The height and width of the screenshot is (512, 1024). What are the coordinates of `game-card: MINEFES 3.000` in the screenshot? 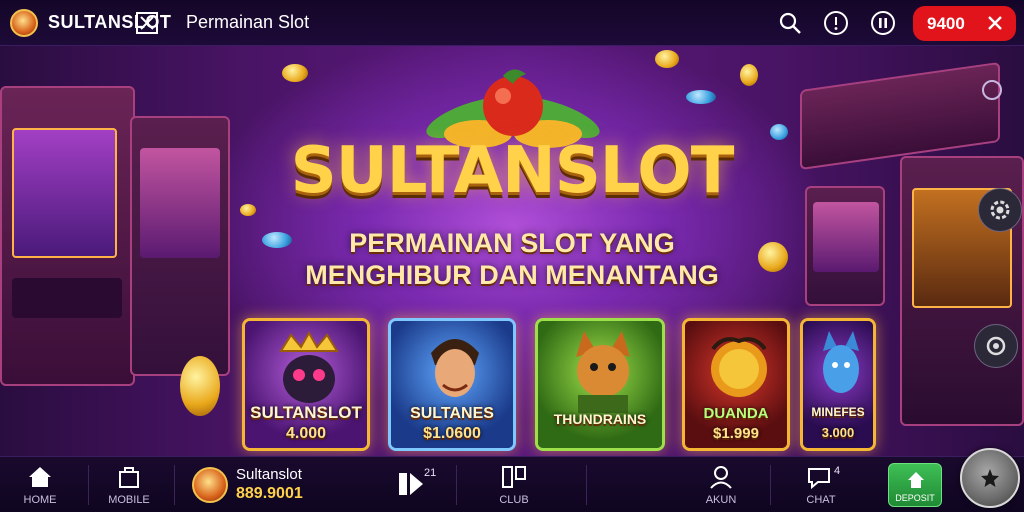 It's located at (838, 384).